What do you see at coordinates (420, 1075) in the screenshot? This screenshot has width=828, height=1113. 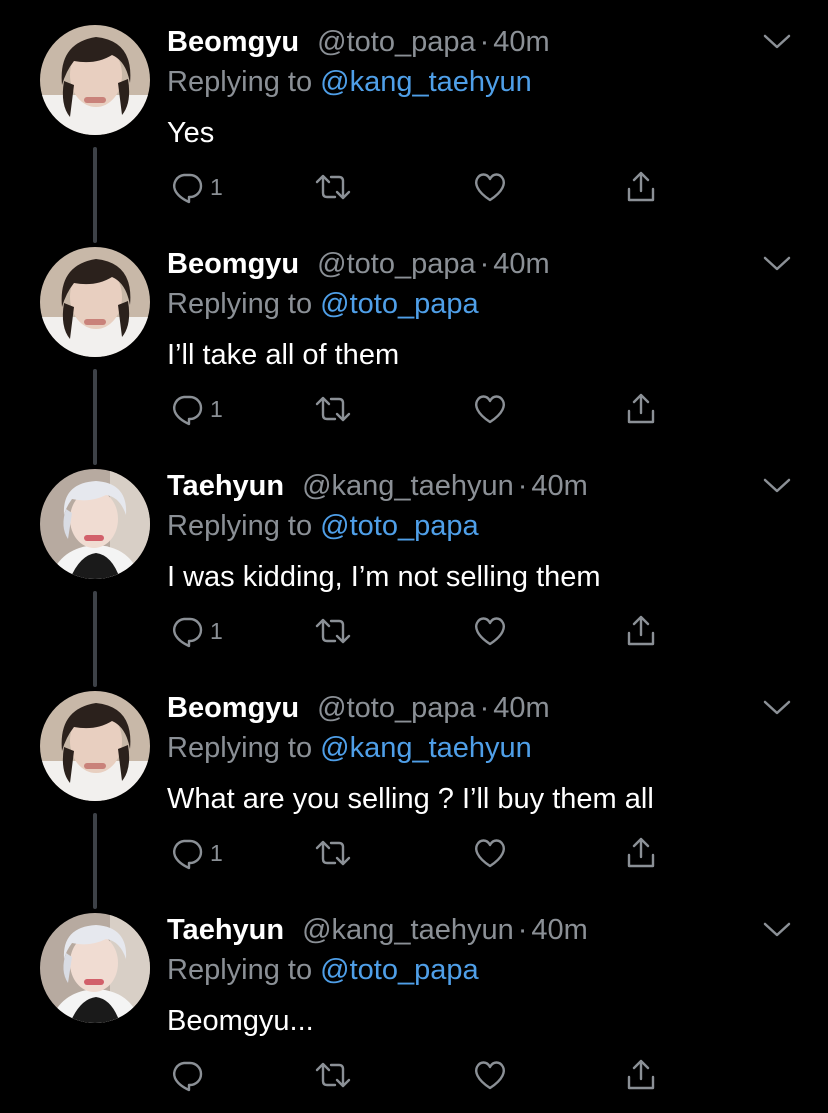 I see `tweet-actions` at bounding box center [420, 1075].